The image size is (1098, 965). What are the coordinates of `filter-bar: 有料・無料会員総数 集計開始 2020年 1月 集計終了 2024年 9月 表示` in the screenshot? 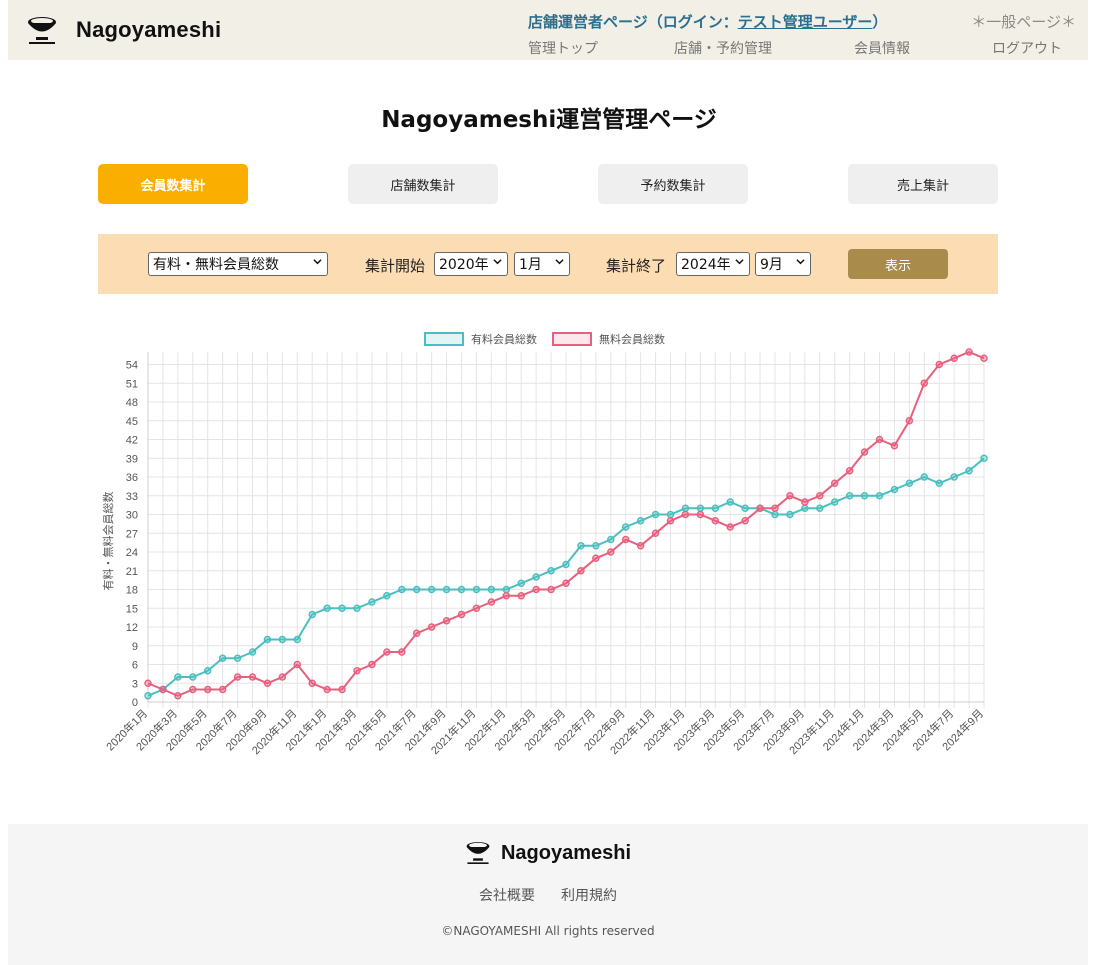 It's located at (548, 264).